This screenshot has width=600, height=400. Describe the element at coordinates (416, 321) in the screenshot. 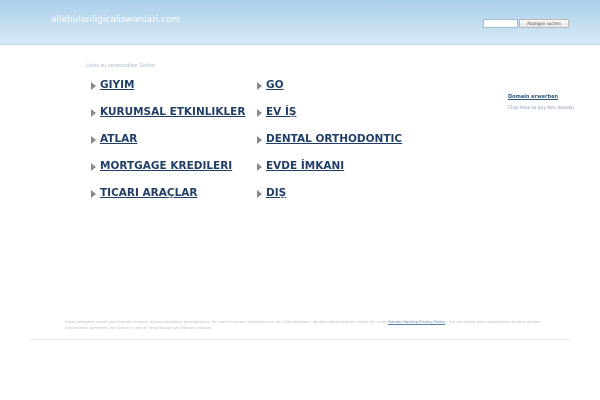

I see `privacy-policy-link: Domain Parking Privacy Policy` at that location.